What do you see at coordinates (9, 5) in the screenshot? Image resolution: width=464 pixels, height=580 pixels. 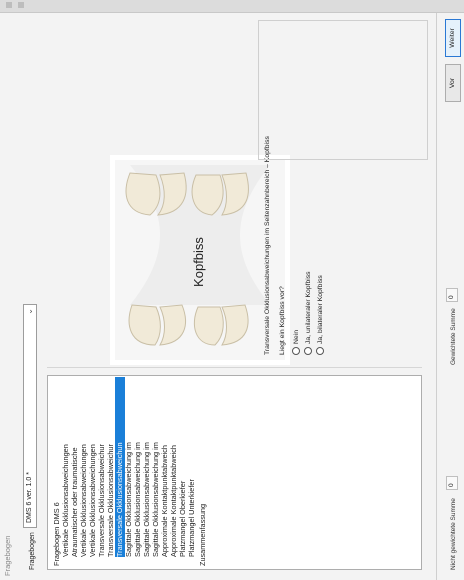 I see `minimize-icon` at bounding box center [9, 5].